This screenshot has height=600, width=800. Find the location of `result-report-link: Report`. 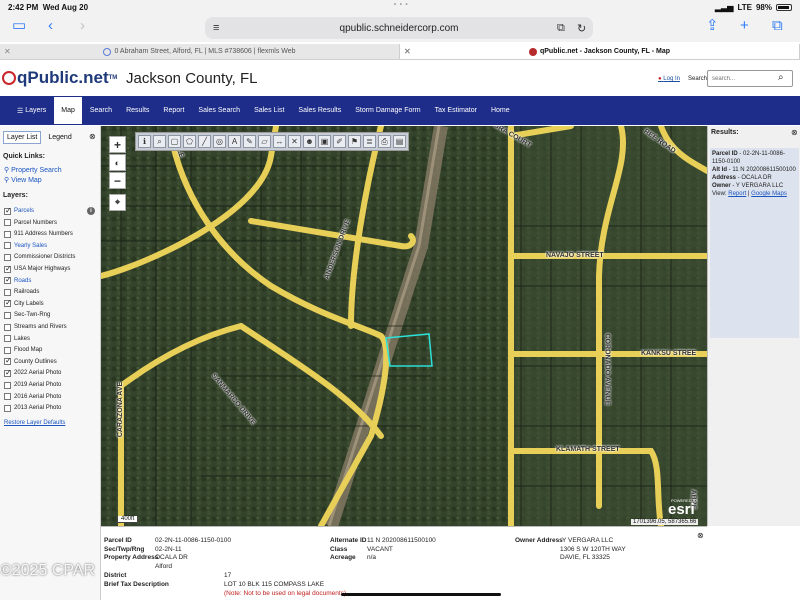

result-report-link: Report is located at coordinates (737, 194).